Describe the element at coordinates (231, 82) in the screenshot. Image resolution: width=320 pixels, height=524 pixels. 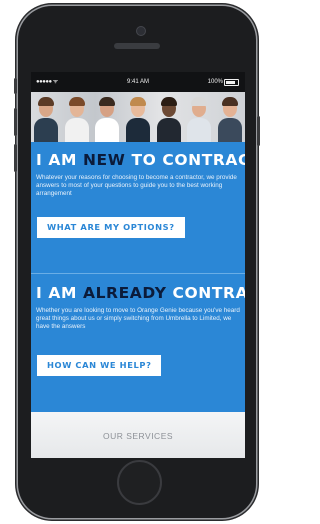
I see `battery-icon` at that location.